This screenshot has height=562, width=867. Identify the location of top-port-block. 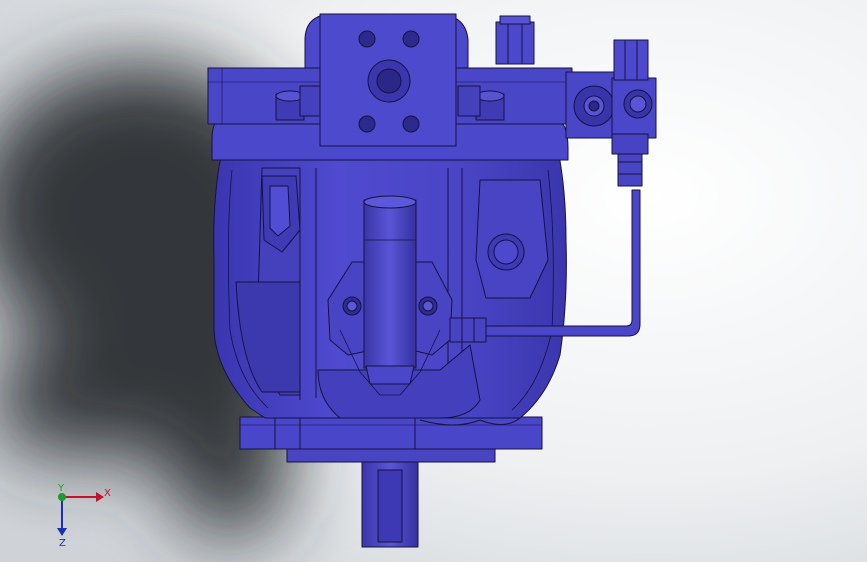
(386, 80).